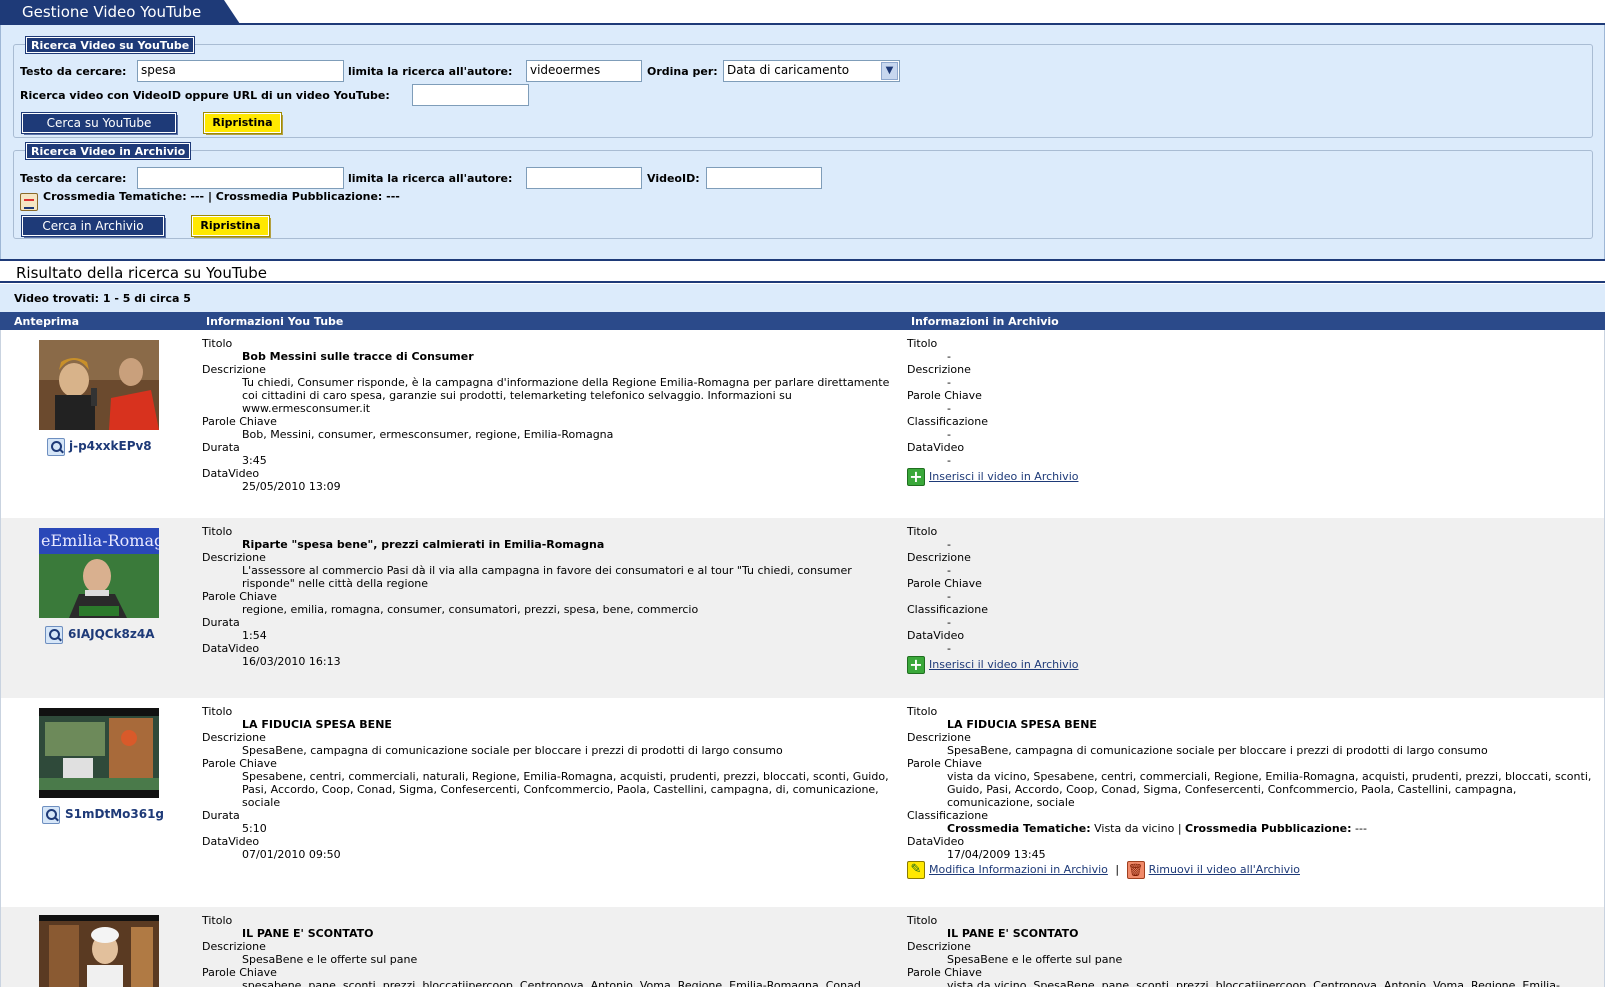 This screenshot has height=987, width=1605. I want to click on yt-videoid-input, so click(470, 95).